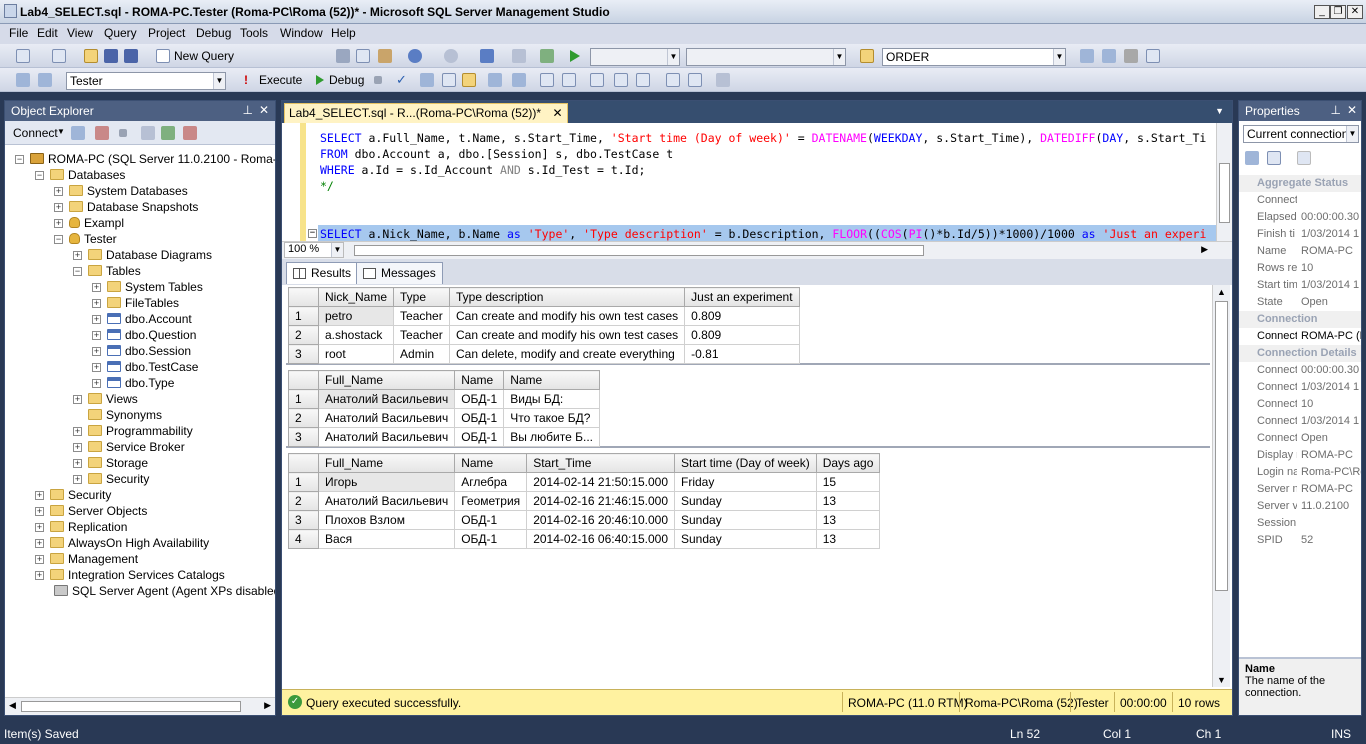 The image size is (1366, 744). Describe the element at coordinates (190, 133) in the screenshot. I see `activity-icon` at that location.